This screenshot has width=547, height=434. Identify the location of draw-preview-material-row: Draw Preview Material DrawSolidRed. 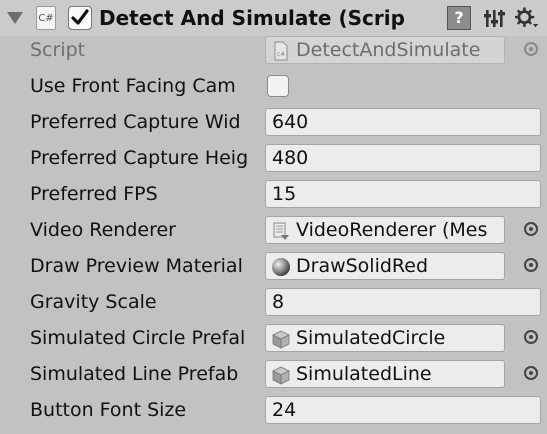
(273, 266).